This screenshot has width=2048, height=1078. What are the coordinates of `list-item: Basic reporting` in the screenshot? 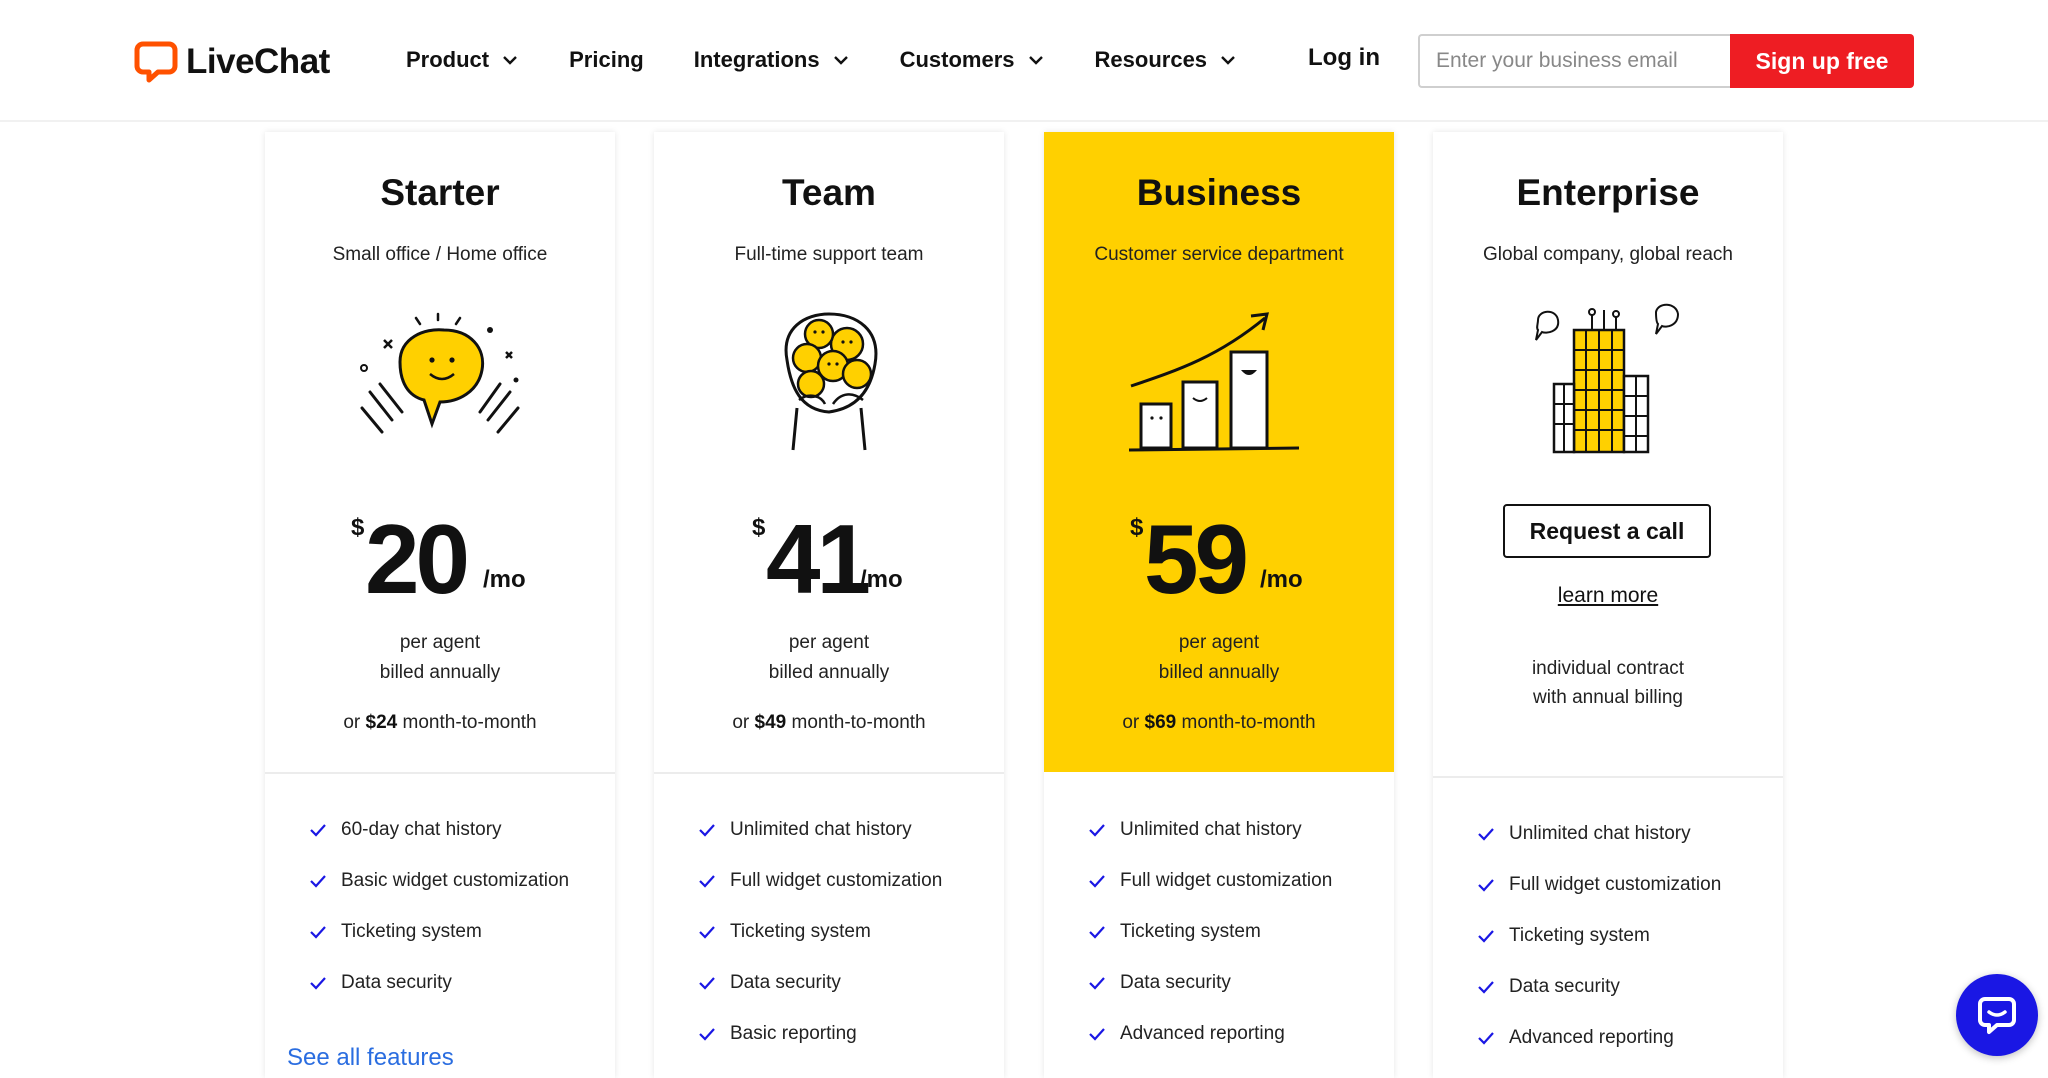 It's located at (820, 1033).